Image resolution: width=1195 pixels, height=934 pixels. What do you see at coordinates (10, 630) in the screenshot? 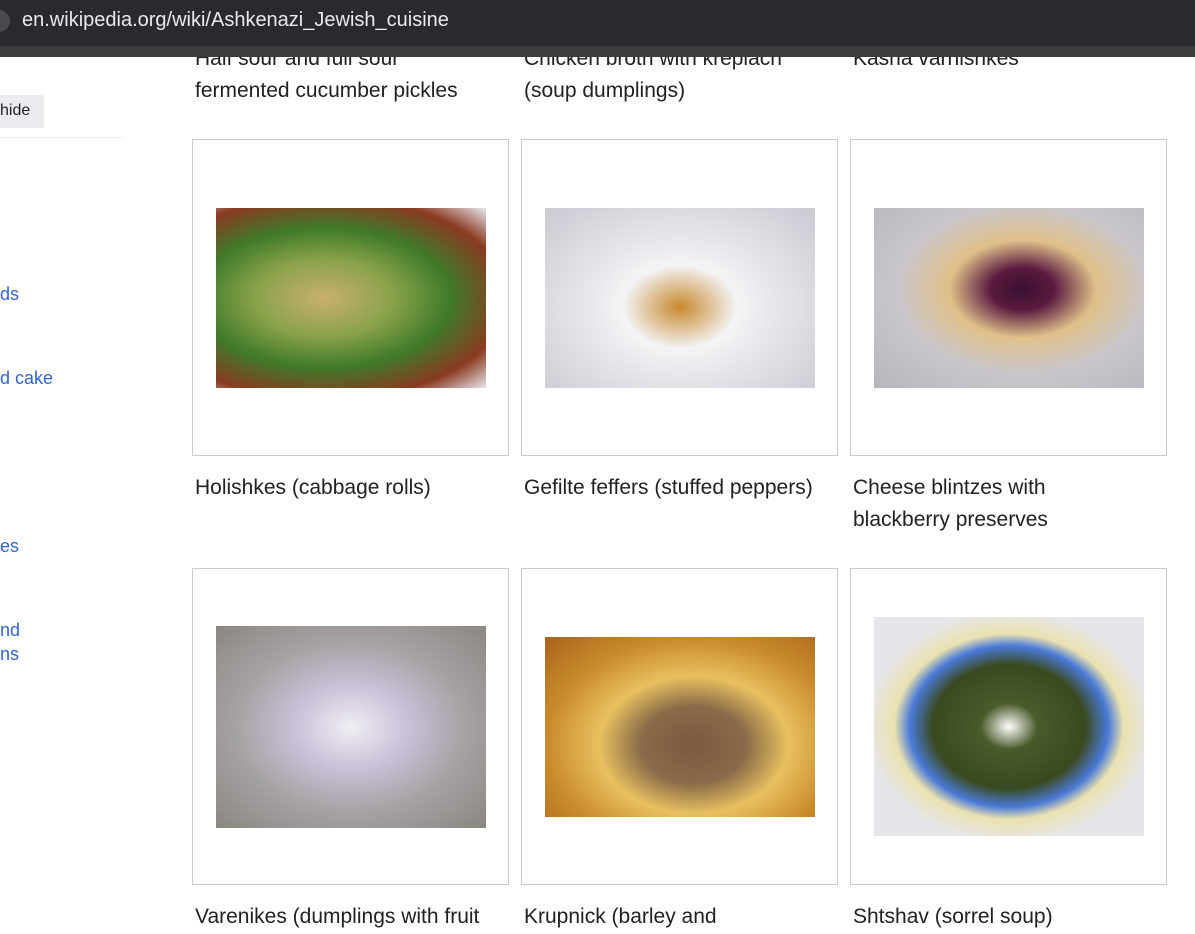
I see `toc-link: nd` at bounding box center [10, 630].